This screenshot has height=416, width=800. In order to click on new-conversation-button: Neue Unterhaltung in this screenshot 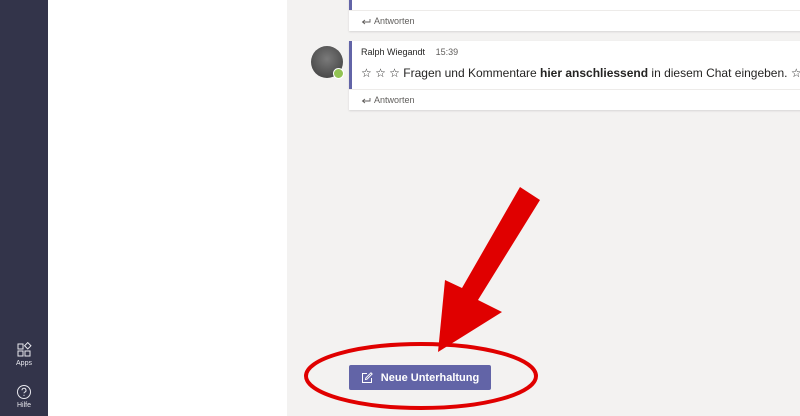, I will do `click(420, 377)`.